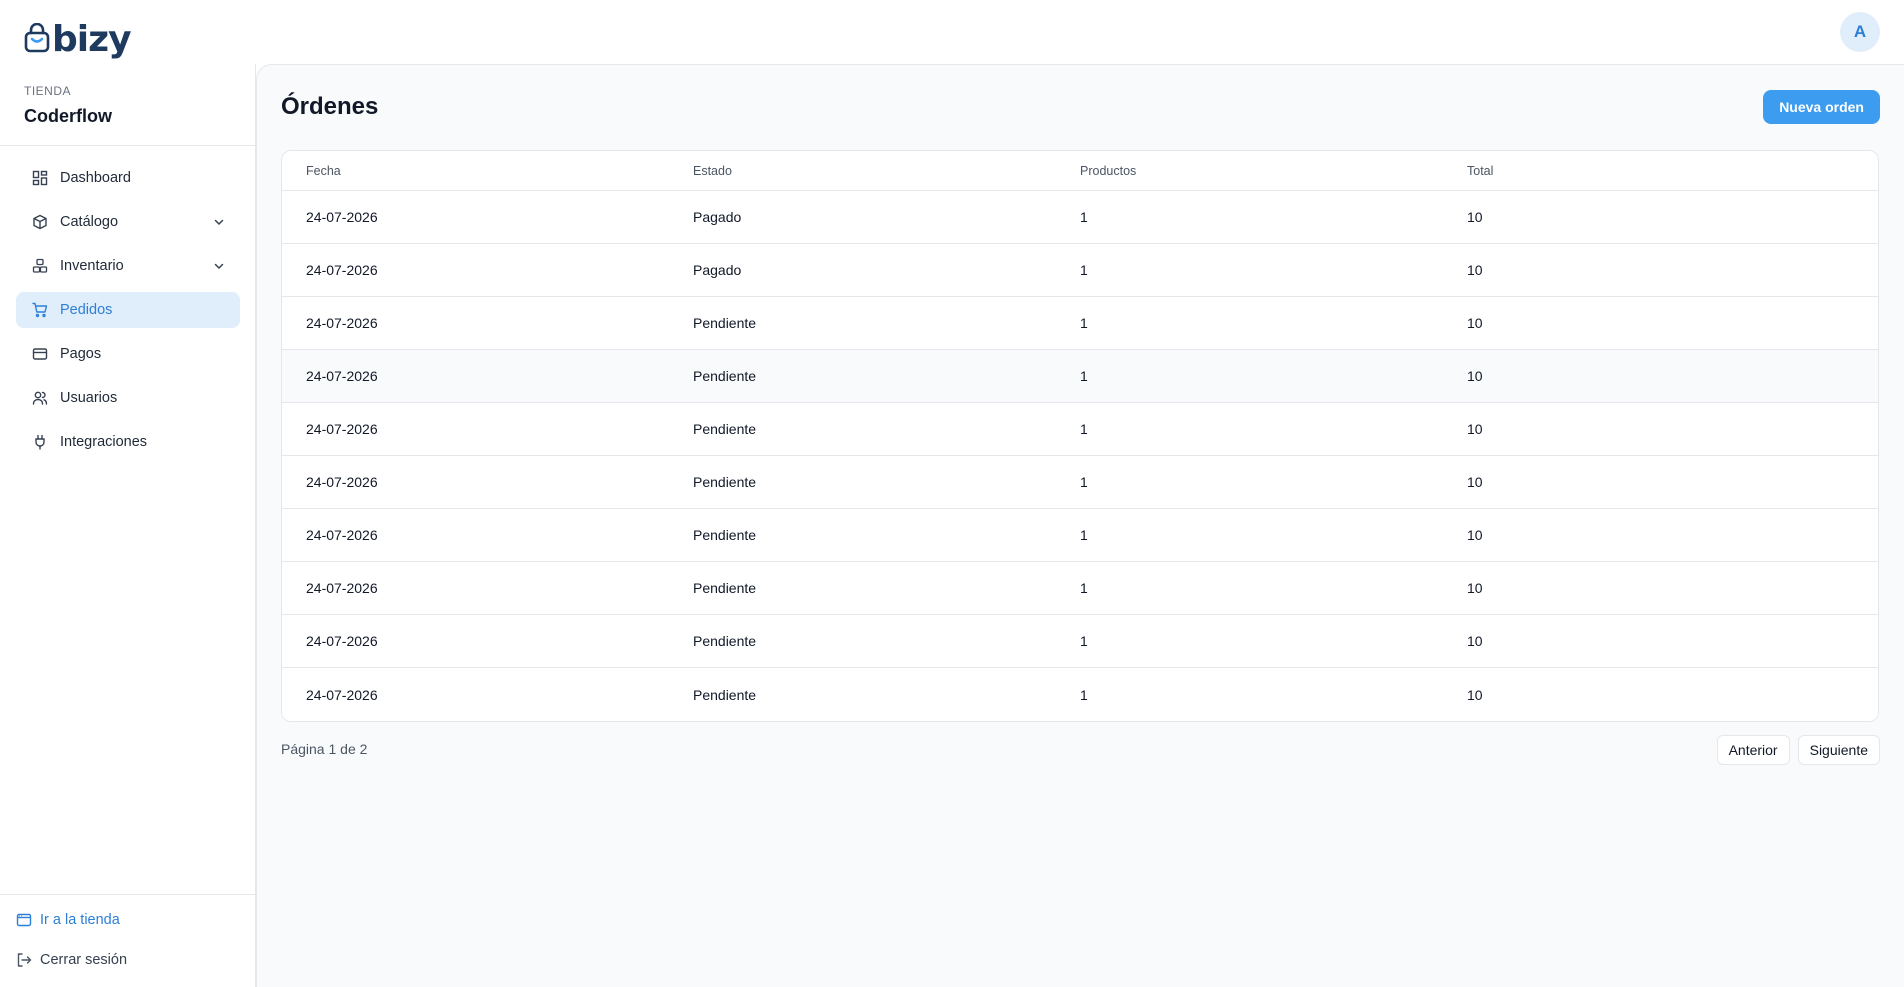 The height and width of the screenshot is (987, 1904). What do you see at coordinates (1753, 750) in the screenshot?
I see `previous-page-button: Anterior` at bounding box center [1753, 750].